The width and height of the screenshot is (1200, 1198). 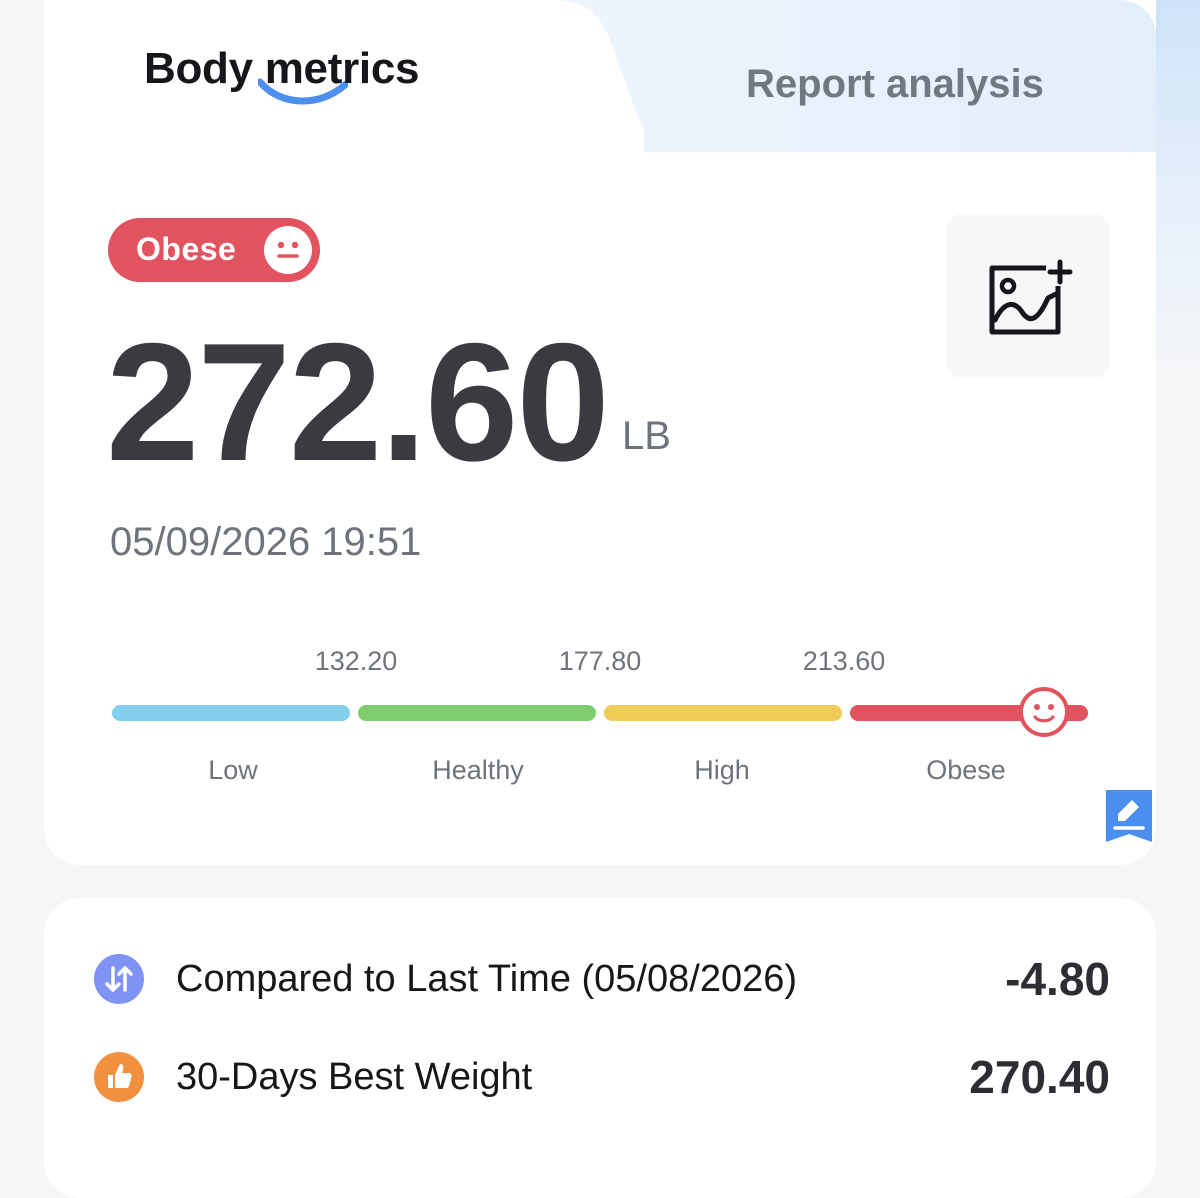 What do you see at coordinates (1057, 979) in the screenshot?
I see `stat-value-compared: -4.80` at bounding box center [1057, 979].